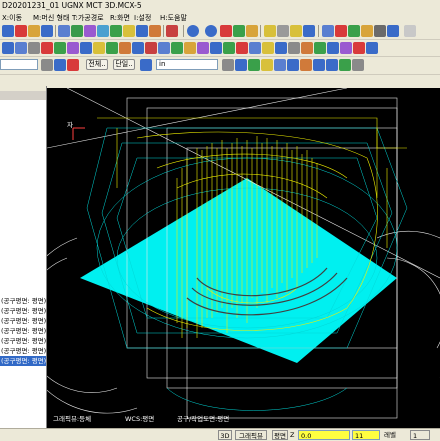 The width and height of the screenshot is (440, 441). Describe the element at coordinates (112, 48) in the screenshot. I see `extend-icon` at that location.